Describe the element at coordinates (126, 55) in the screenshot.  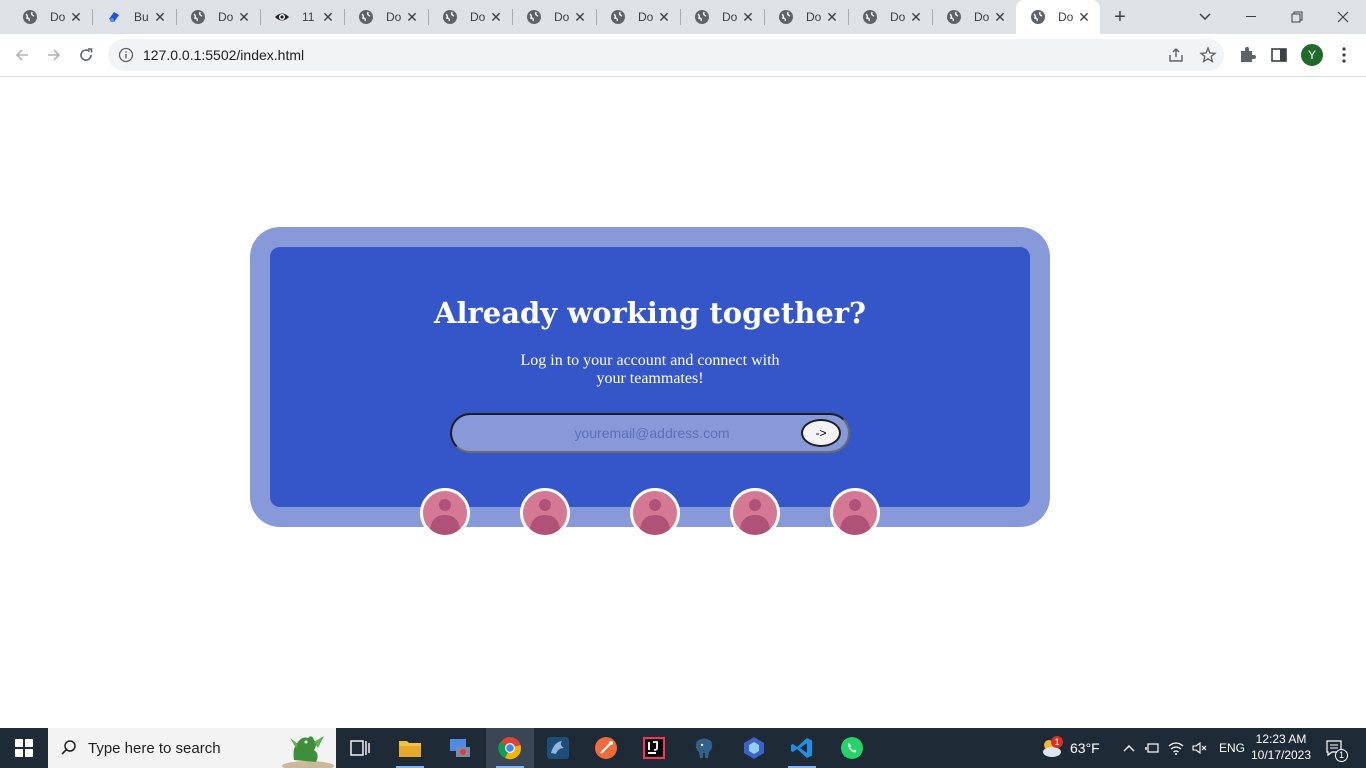
I see `info-icon` at that location.